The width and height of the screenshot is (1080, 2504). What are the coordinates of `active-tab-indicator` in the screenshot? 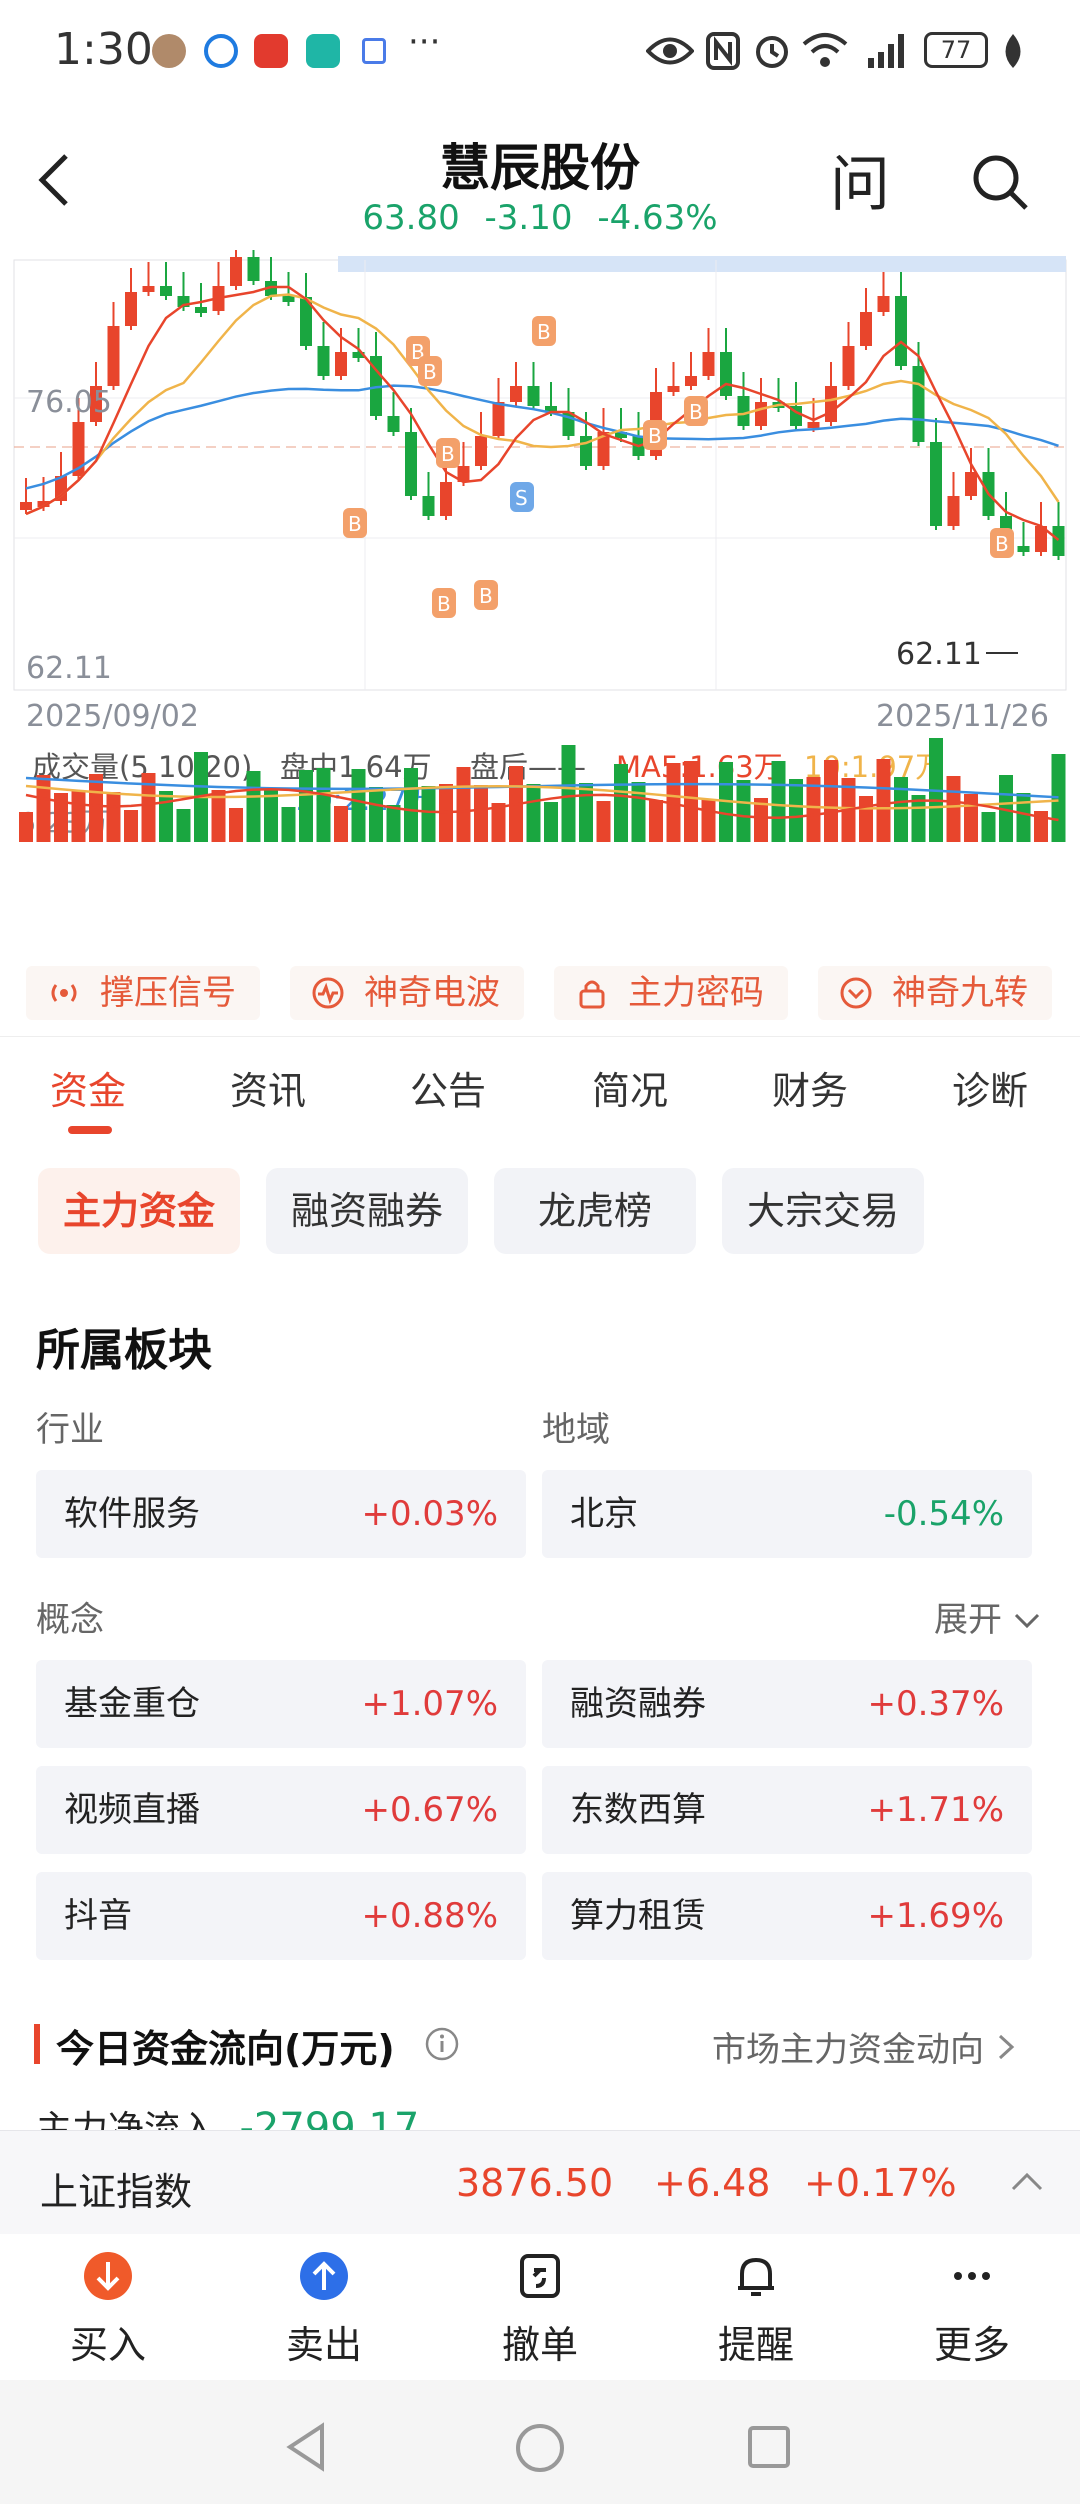 It's located at (90, 1130).